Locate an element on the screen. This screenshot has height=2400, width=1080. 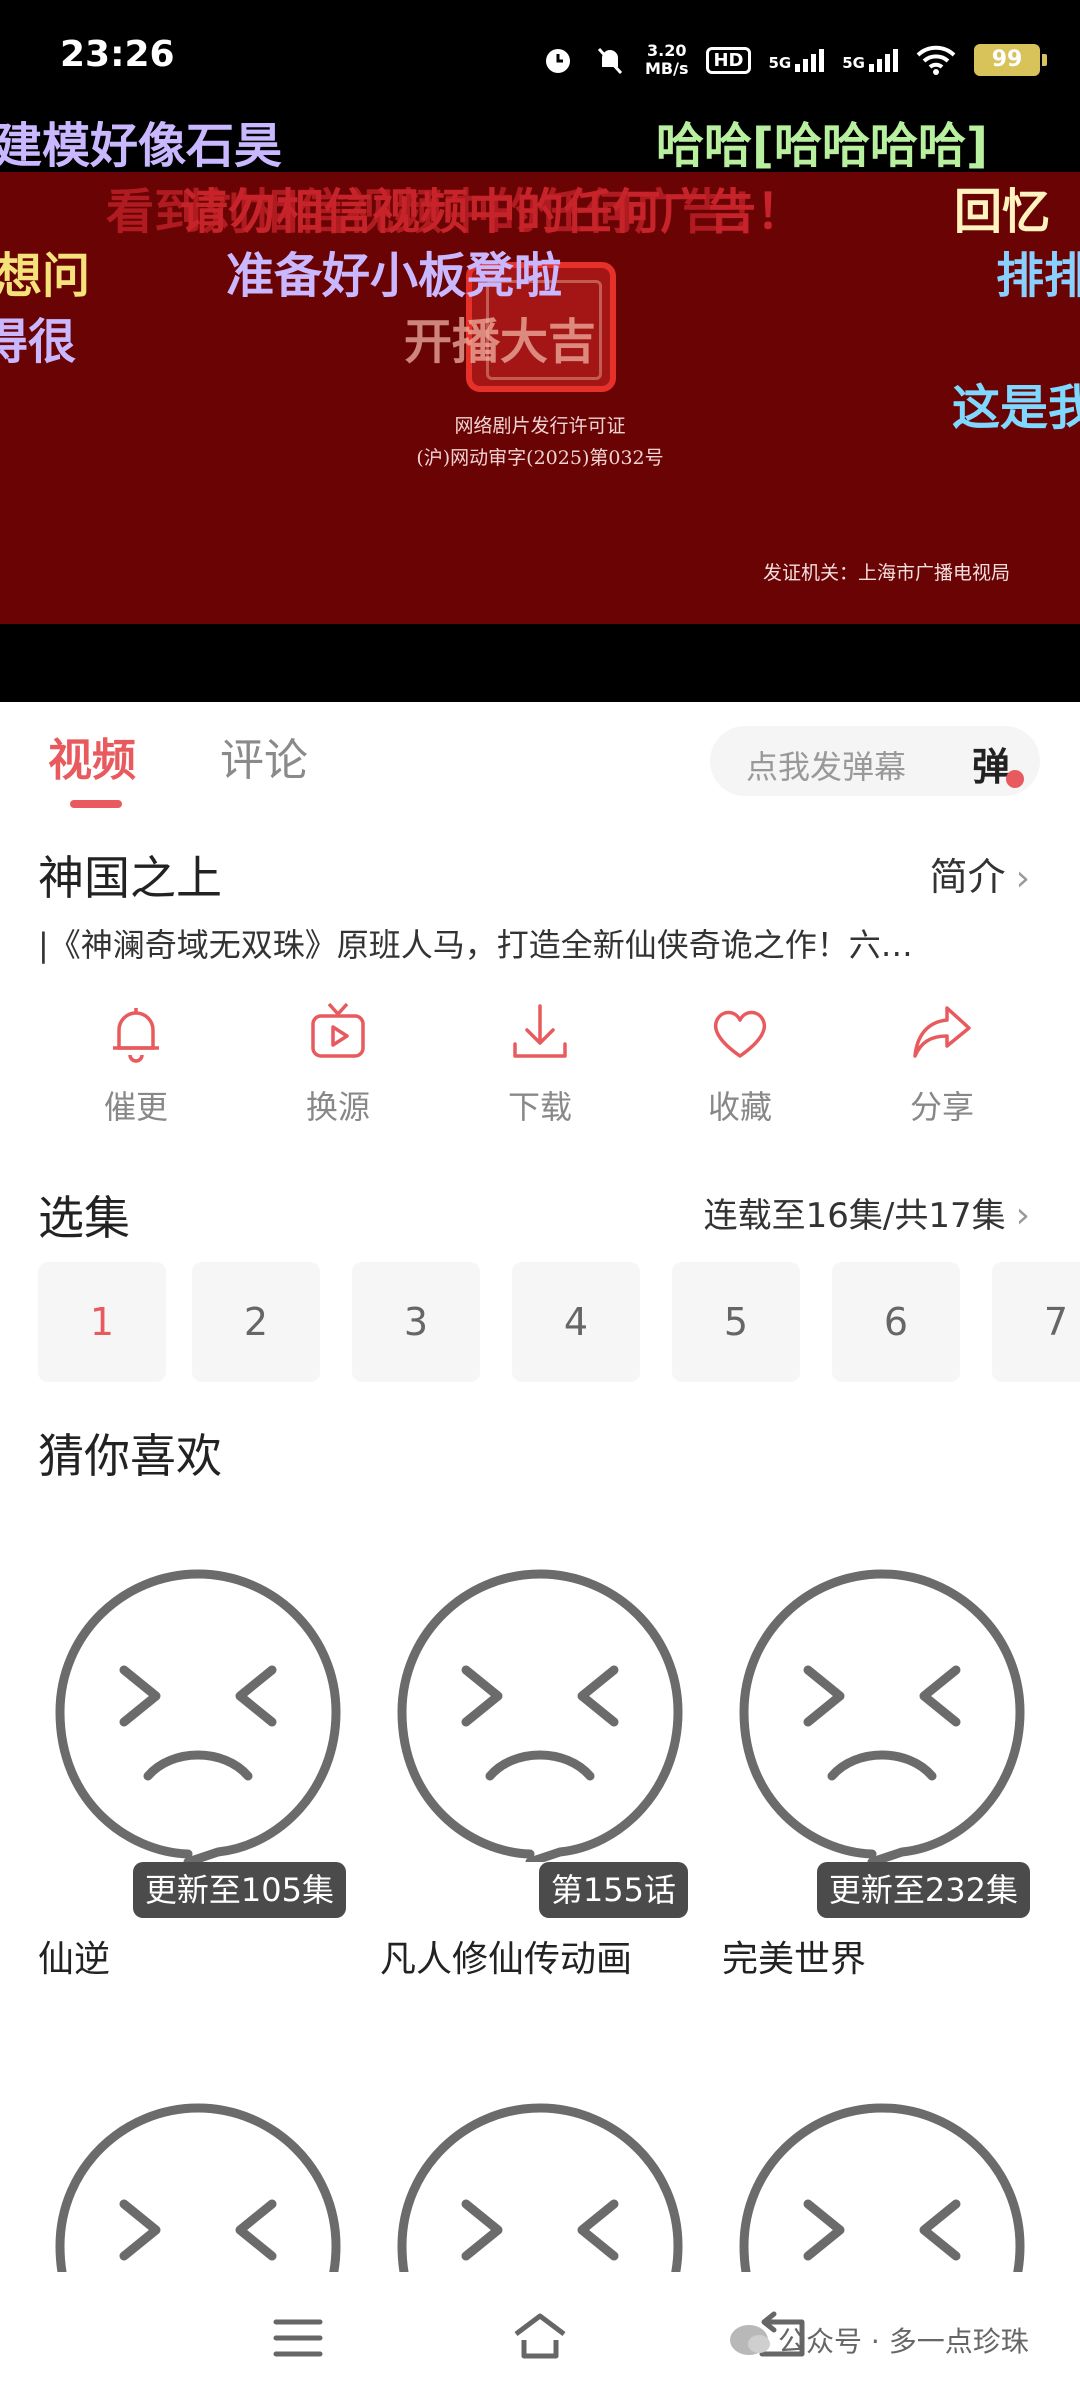
wifi-icon is located at coordinates (936, 60).